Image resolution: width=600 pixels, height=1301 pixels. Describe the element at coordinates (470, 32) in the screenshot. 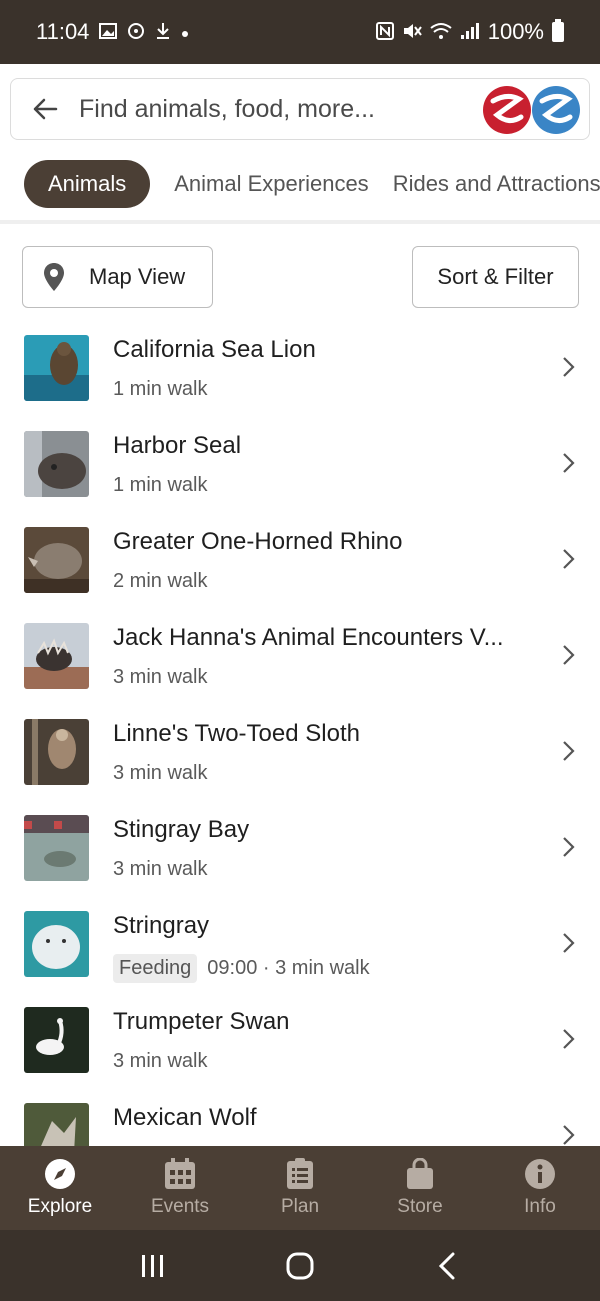

I see `signal-icon` at that location.